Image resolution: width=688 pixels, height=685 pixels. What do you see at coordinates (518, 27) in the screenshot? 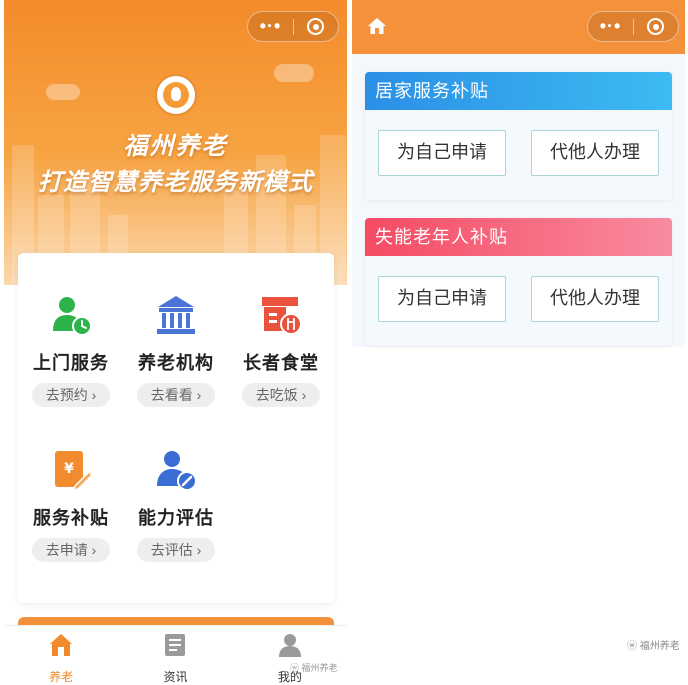
I see `top-bar: •·•` at bounding box center [518, 27].